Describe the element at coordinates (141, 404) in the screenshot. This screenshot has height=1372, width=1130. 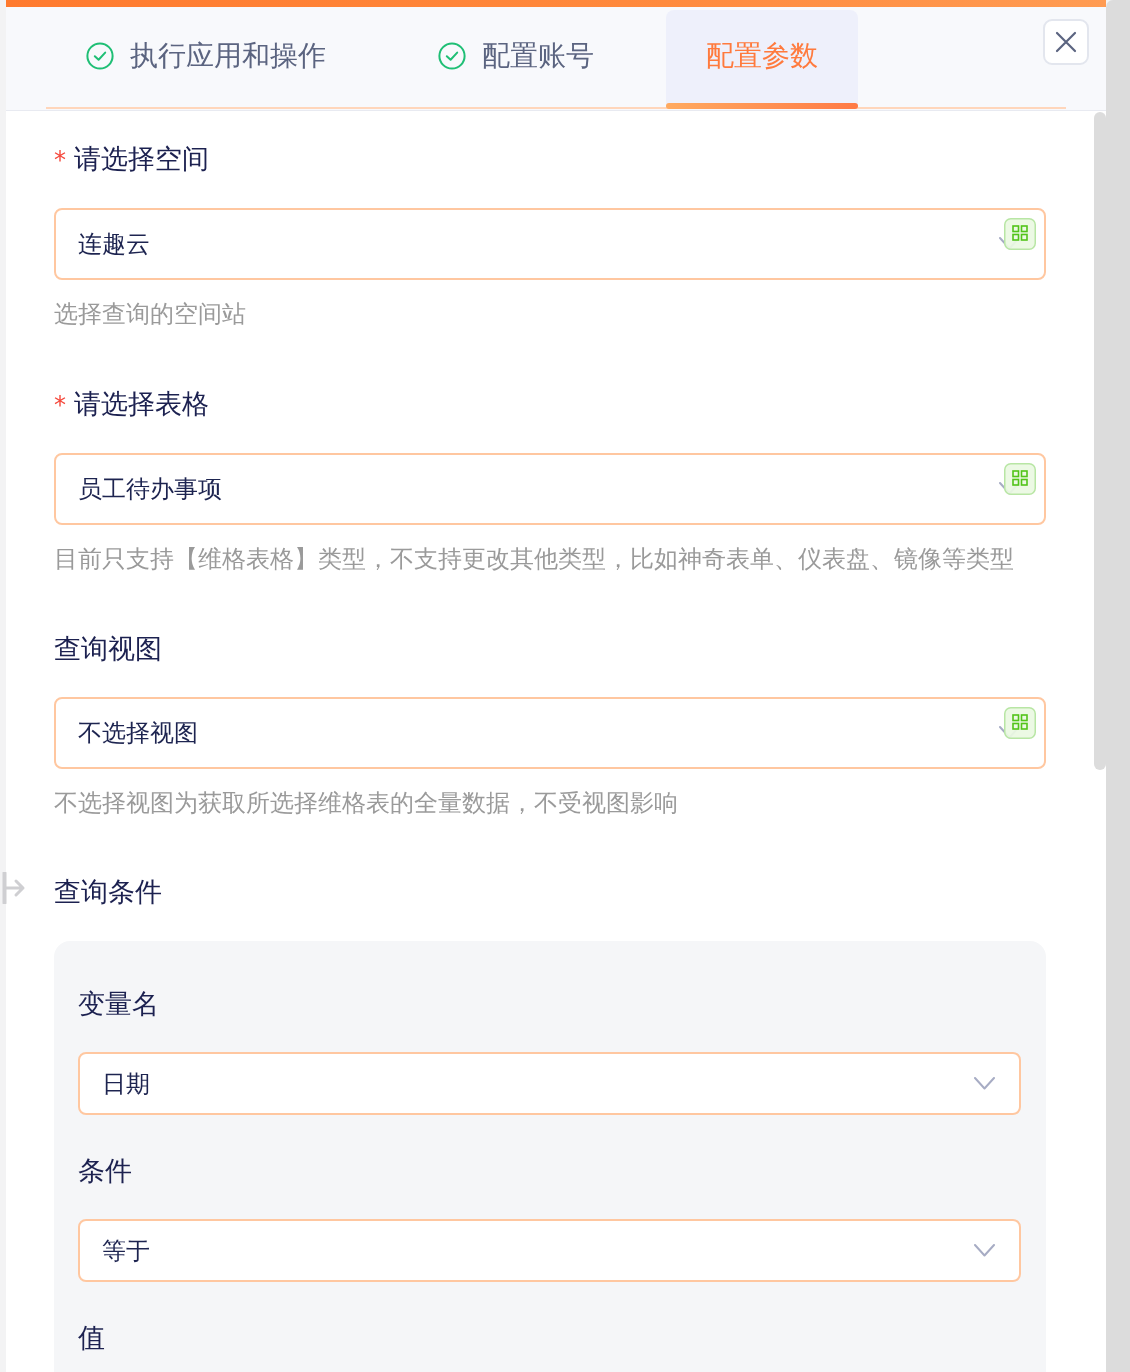
I see `field-label: 请选择表格` at that location.